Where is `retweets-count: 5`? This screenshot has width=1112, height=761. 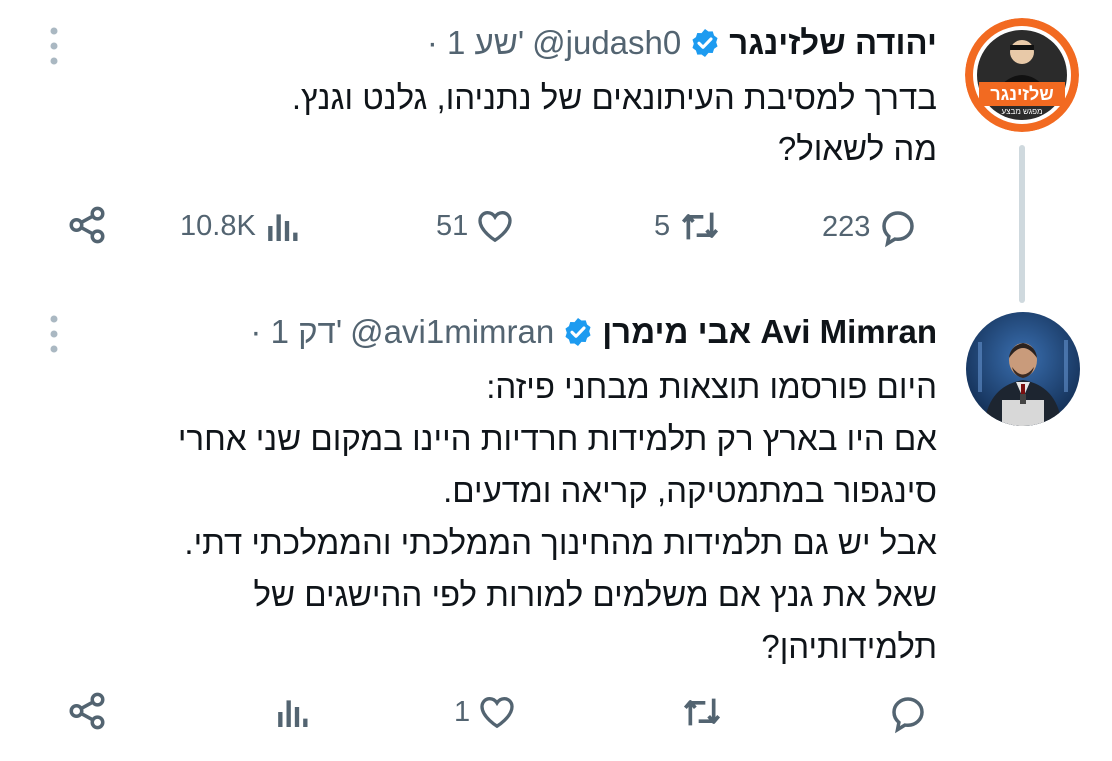 retweets-count: 5 is located at coordinates (662, 225).